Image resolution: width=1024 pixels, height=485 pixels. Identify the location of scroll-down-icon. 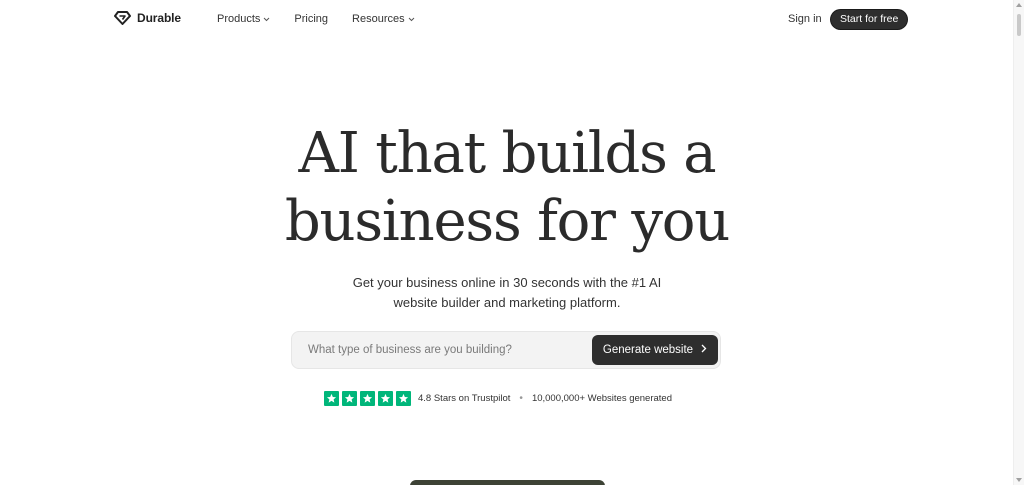
(1019, 480).